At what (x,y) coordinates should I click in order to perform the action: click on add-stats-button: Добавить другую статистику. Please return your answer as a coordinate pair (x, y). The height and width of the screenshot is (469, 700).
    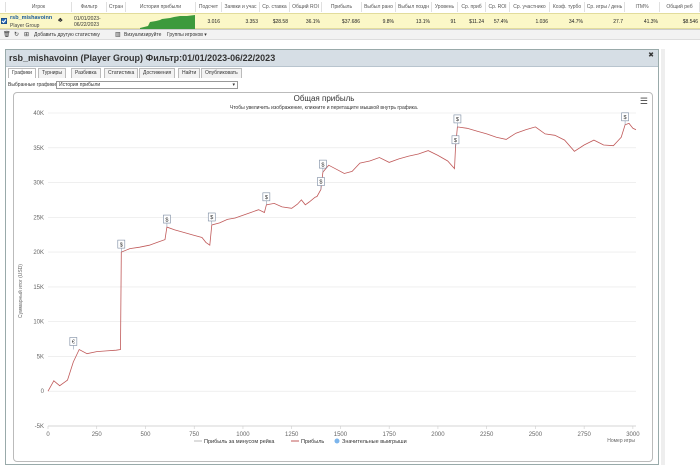
    Looking at the image, I should click on (67, 35).